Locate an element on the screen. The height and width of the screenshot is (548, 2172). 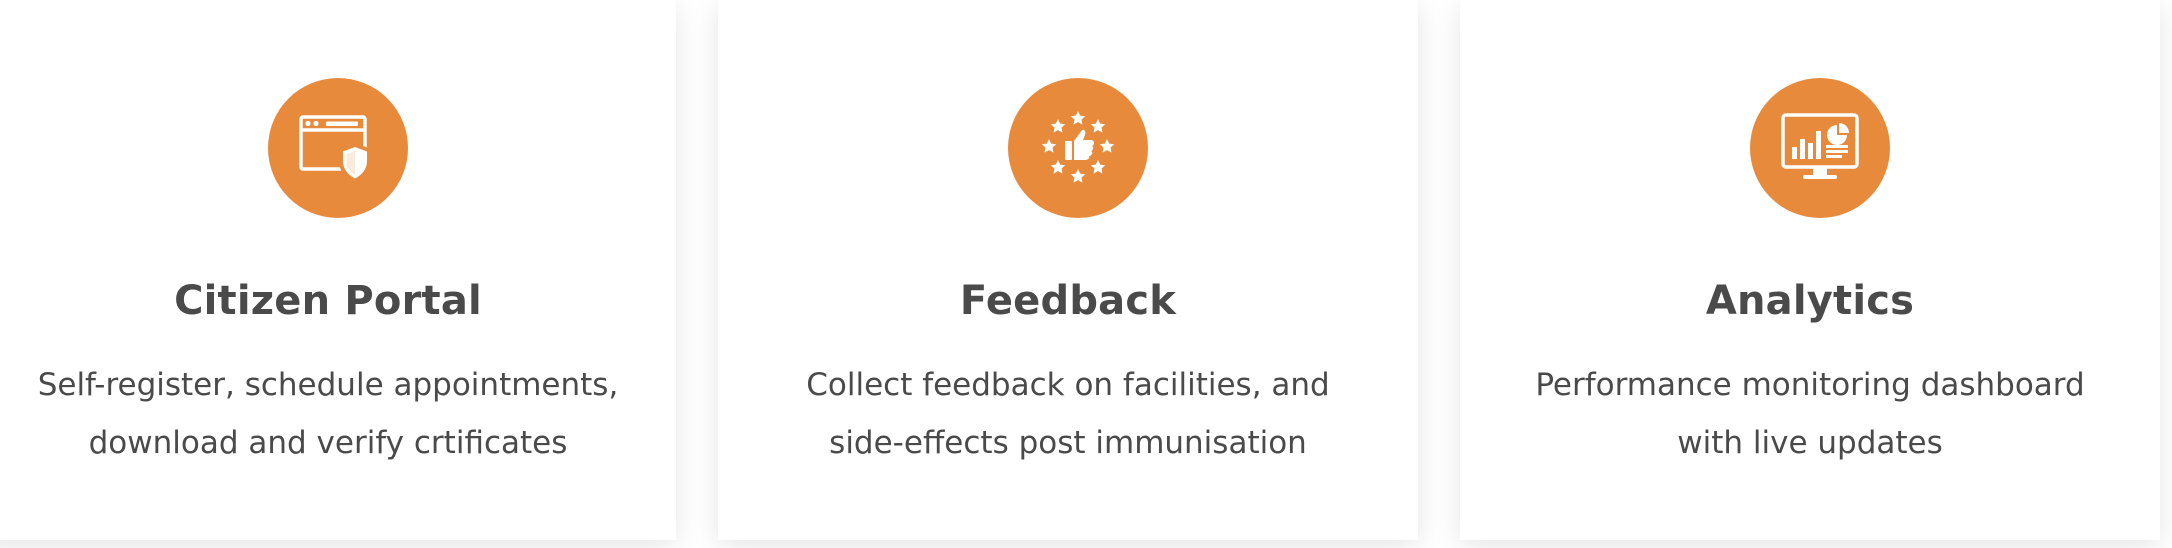
monitor-dashboard-icon is located at coordinates (1820, 146).